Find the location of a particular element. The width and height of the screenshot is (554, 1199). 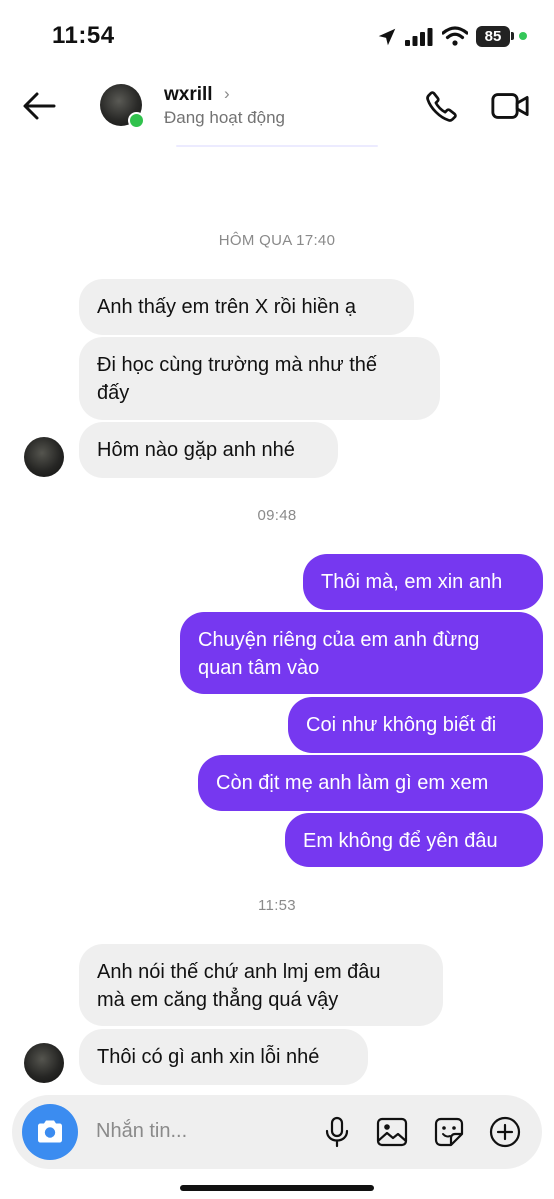

activity-status: Đang hoạt động is located at coordinates (224, 117).